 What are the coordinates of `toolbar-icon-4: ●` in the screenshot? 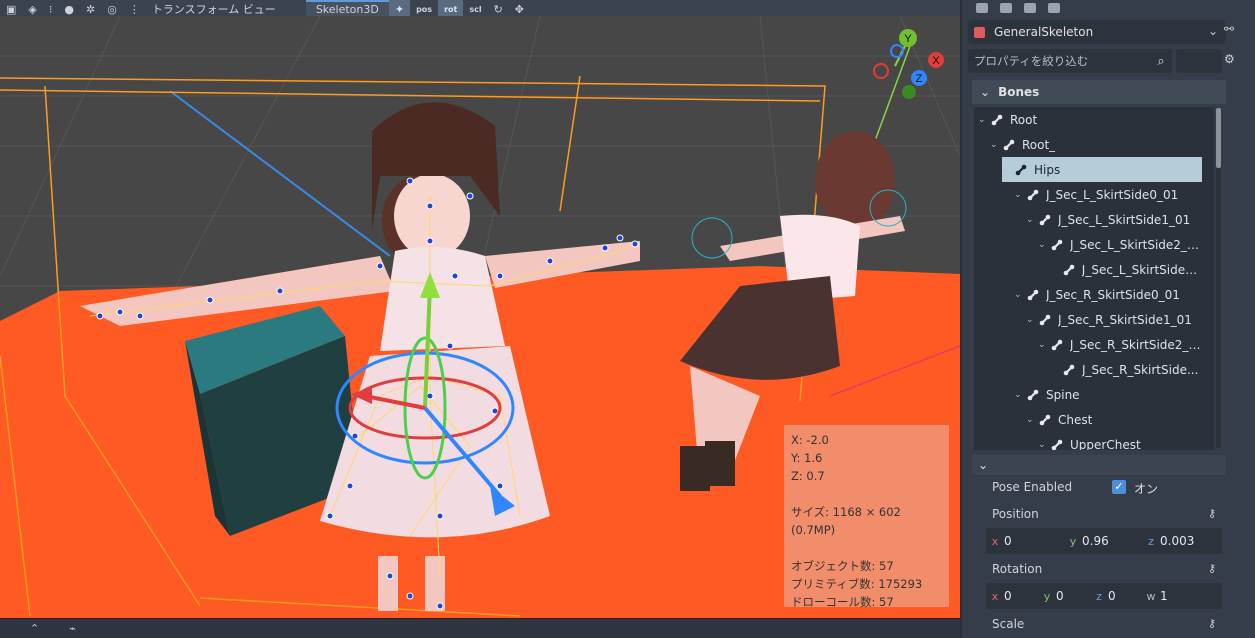 It's located at (69, 8).